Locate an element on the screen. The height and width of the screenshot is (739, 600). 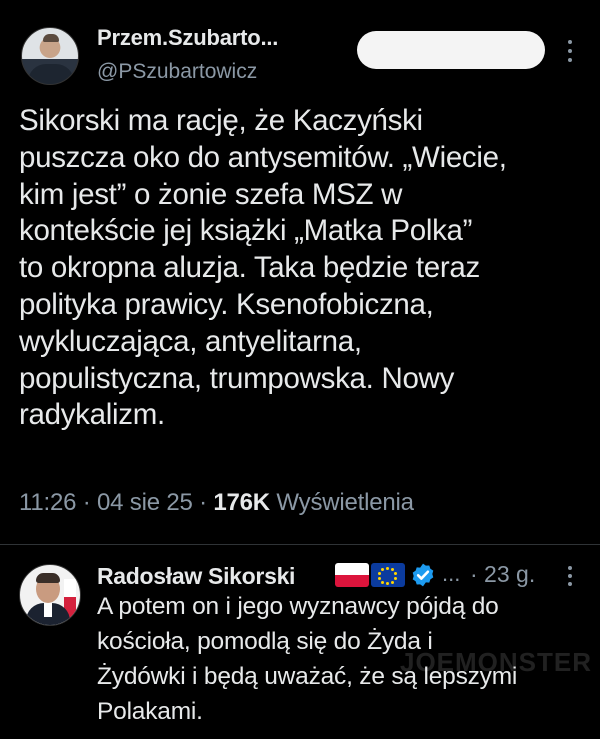
views-label: Wyświetlenia is located at coordinates (345, 502).